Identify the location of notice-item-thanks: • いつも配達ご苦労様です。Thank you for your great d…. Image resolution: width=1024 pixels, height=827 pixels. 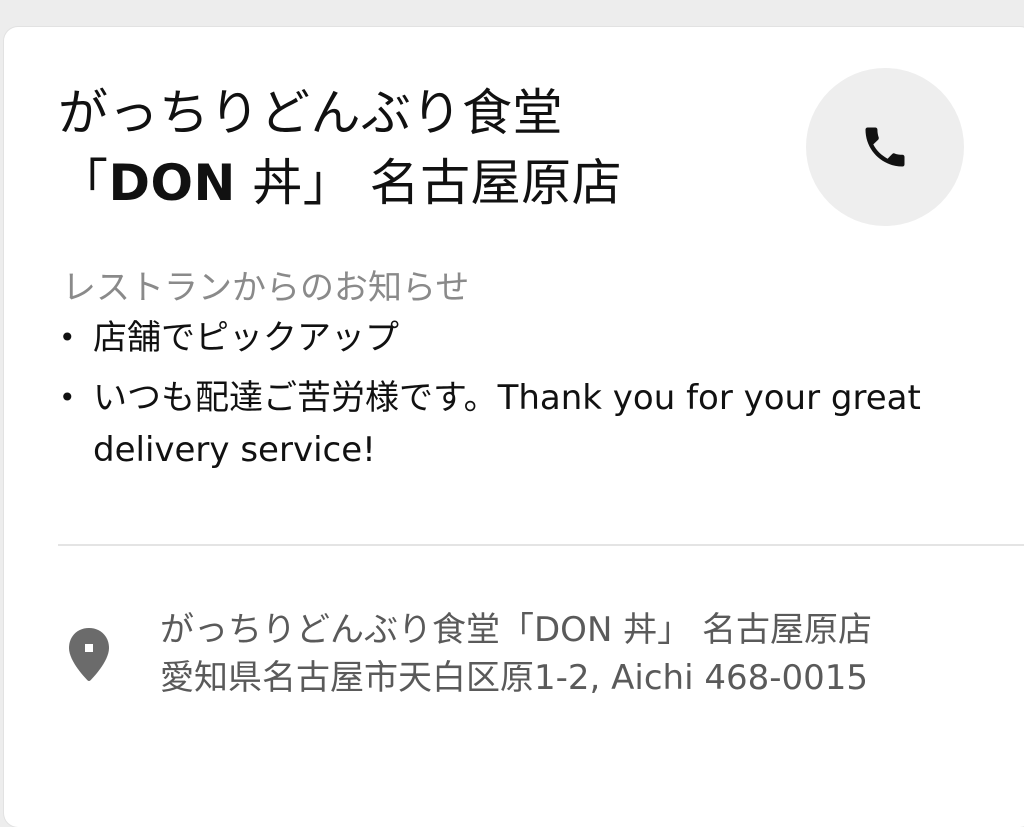
(495, 424).